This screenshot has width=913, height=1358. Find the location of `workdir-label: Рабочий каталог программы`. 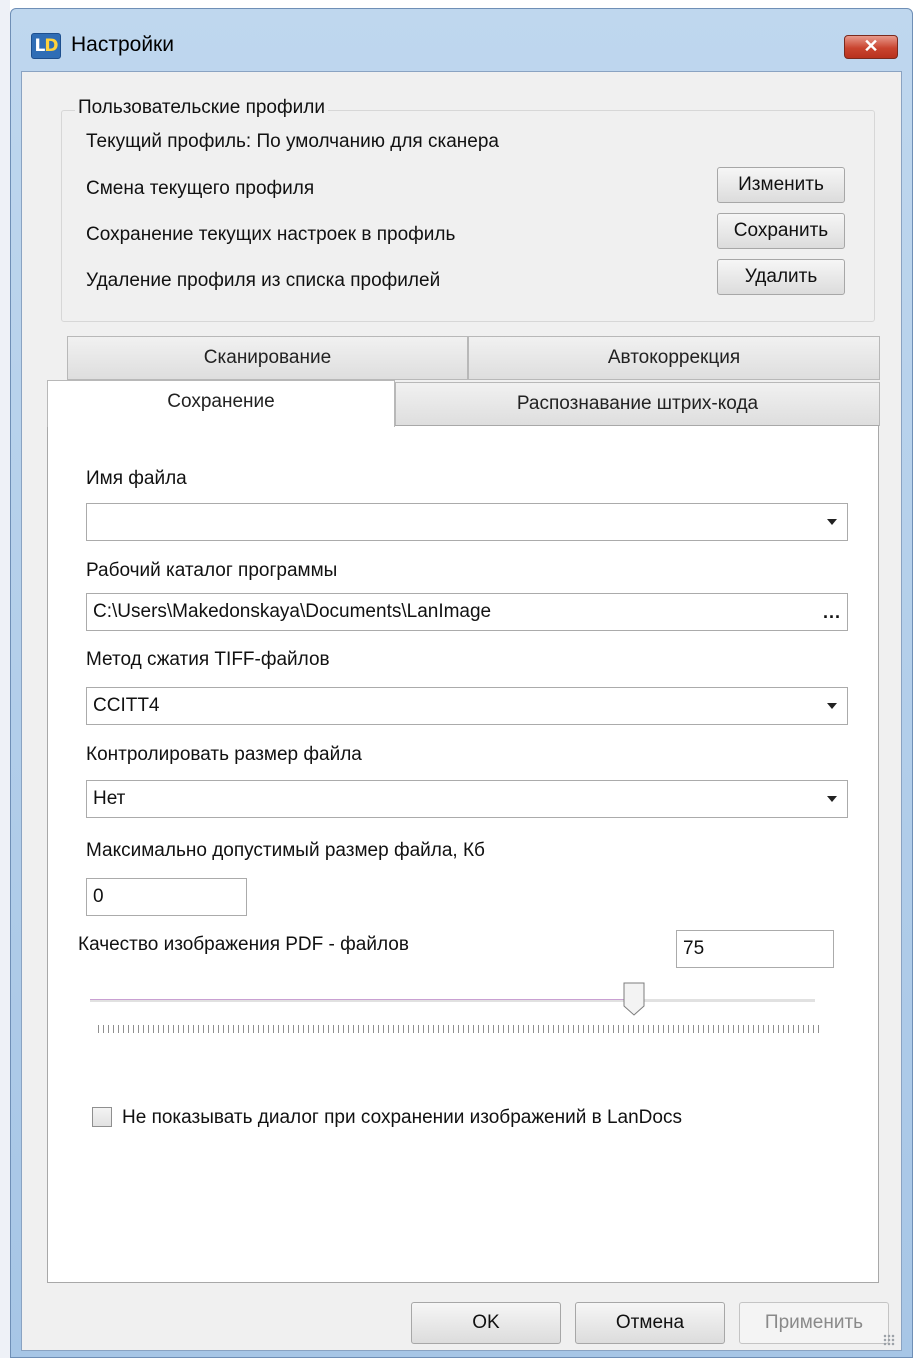

workdir-label: Рабочий каталог программы is located at coordinates (212, 570).